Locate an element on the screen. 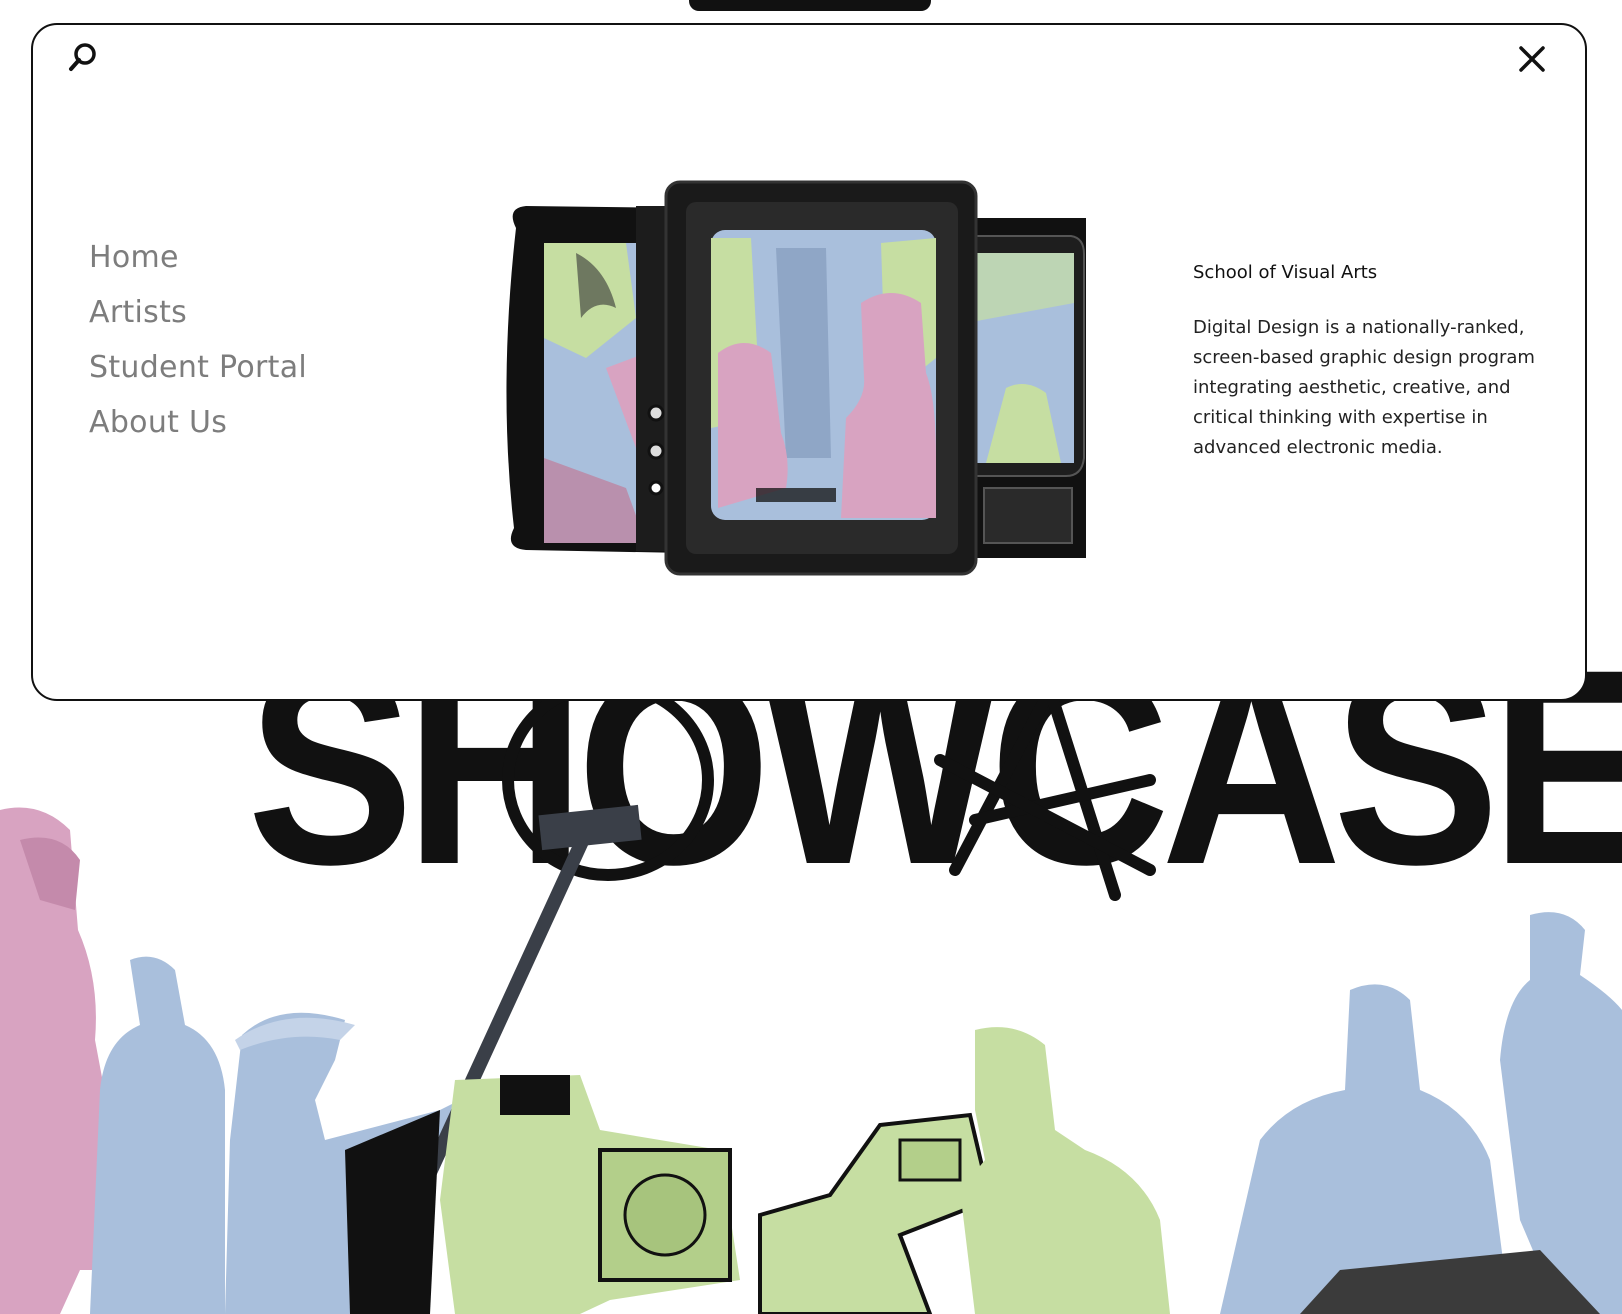 This screenshot has width=1622, height=1314. main-nav: Home Artists Student Portal About Us is located at coordinates (198, 340).